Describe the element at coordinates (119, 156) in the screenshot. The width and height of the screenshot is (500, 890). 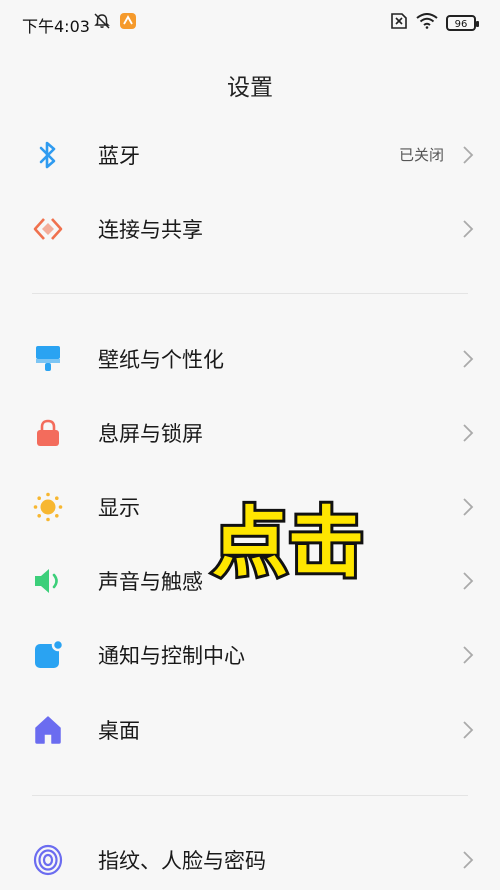
I see `settings-item-label: 蓝牙` at that location.